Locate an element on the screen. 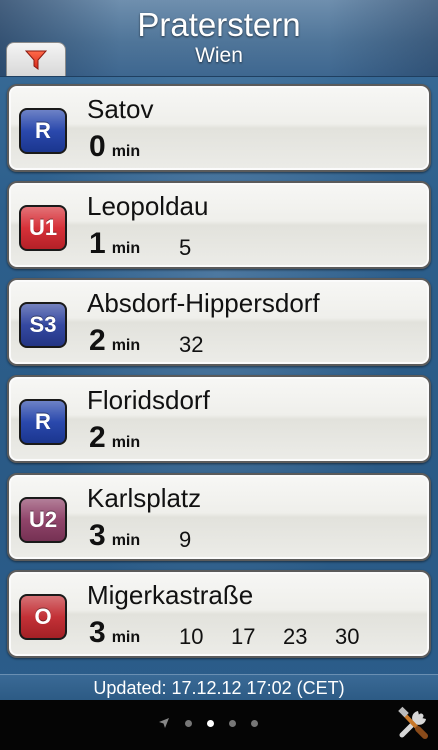  settings-button is located at coordinates (413, 724).